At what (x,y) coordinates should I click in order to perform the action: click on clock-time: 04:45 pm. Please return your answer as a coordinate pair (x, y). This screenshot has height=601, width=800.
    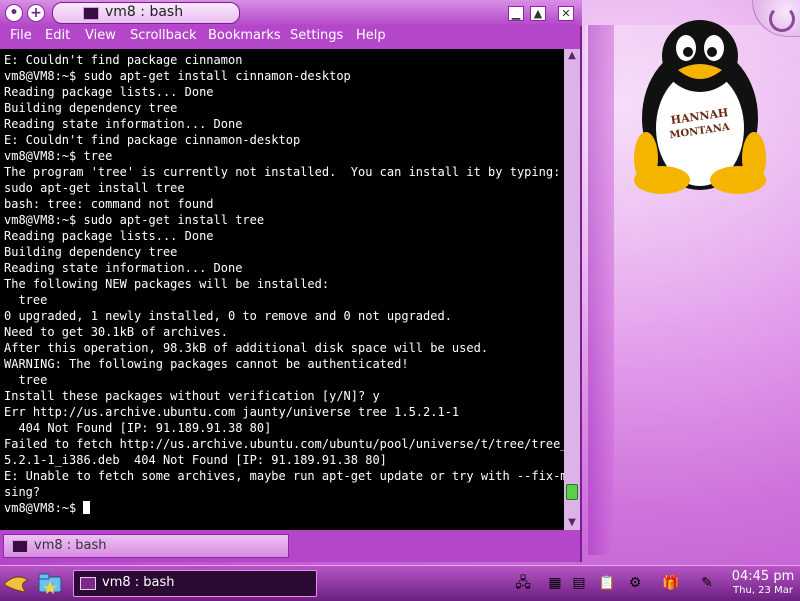
    Looking at the image, I should click on (763, 576).